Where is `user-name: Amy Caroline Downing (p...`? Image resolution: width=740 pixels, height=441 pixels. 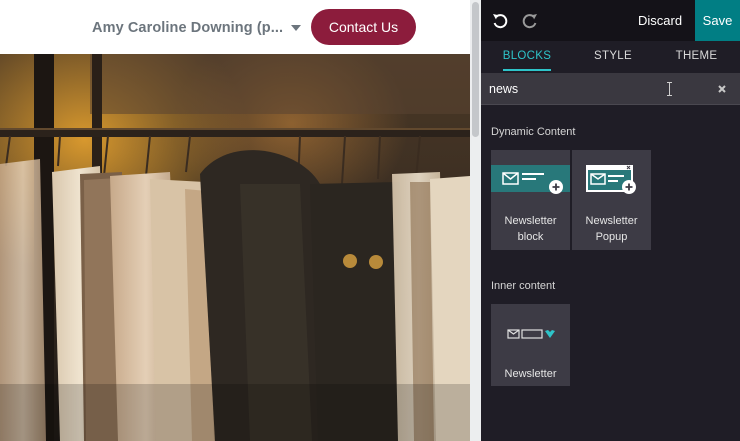 user-name: Amy Caroline Downing (p... is located at coordinates (188, 28).